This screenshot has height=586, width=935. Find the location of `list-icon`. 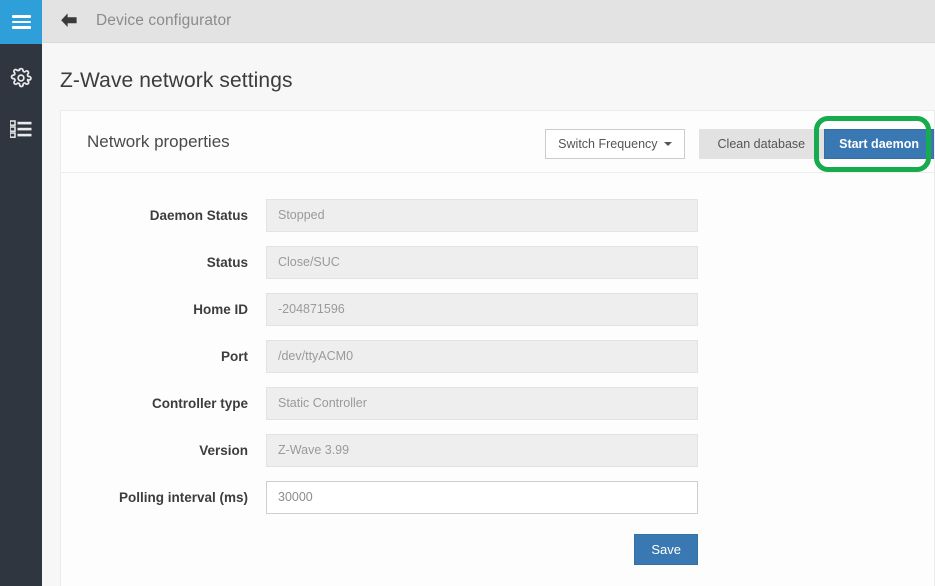

list-icon is located at coordinates (21, 129).